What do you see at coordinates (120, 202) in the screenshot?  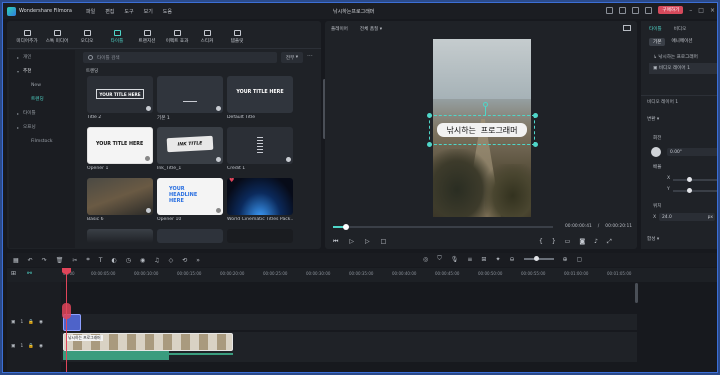 I see `title-tile: Basic 6` at bounding box center [120, 202].